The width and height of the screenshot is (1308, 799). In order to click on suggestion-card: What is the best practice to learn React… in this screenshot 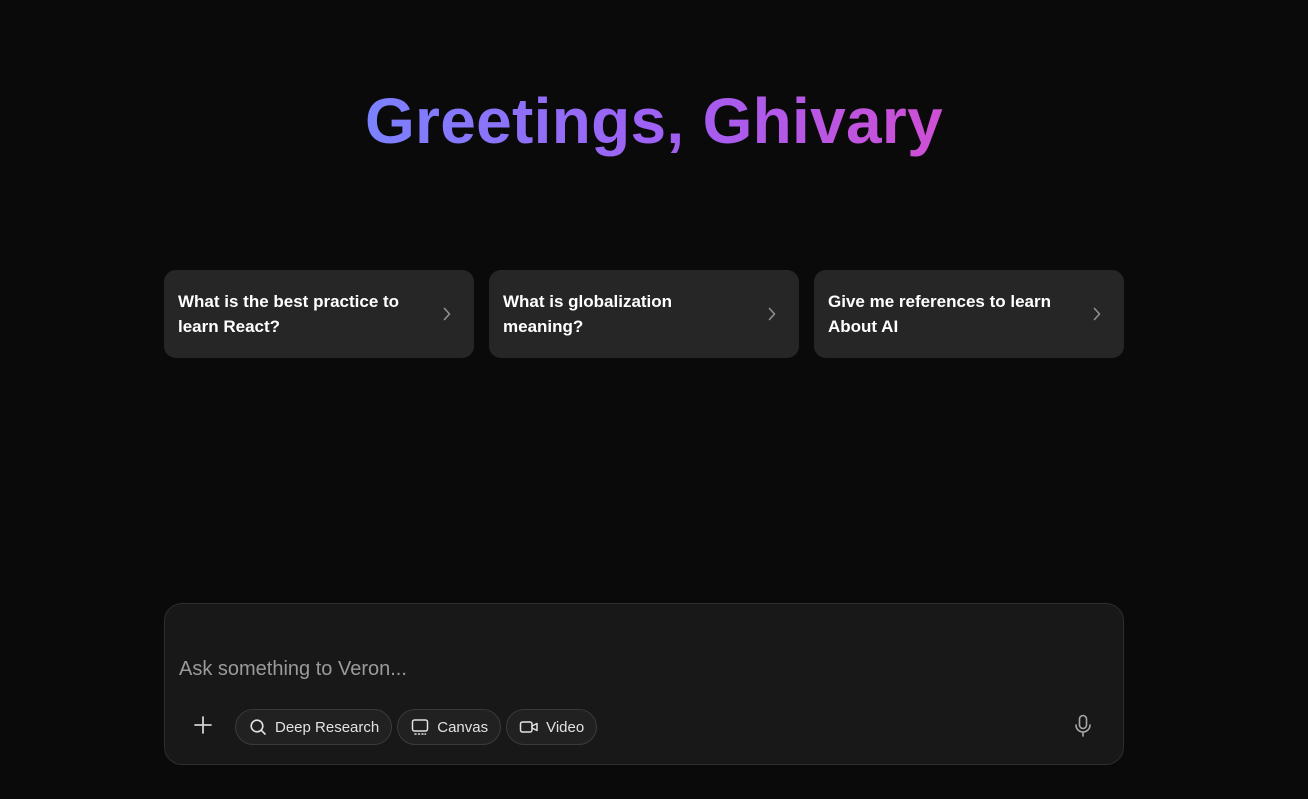, I will do `click(319, 314)`.